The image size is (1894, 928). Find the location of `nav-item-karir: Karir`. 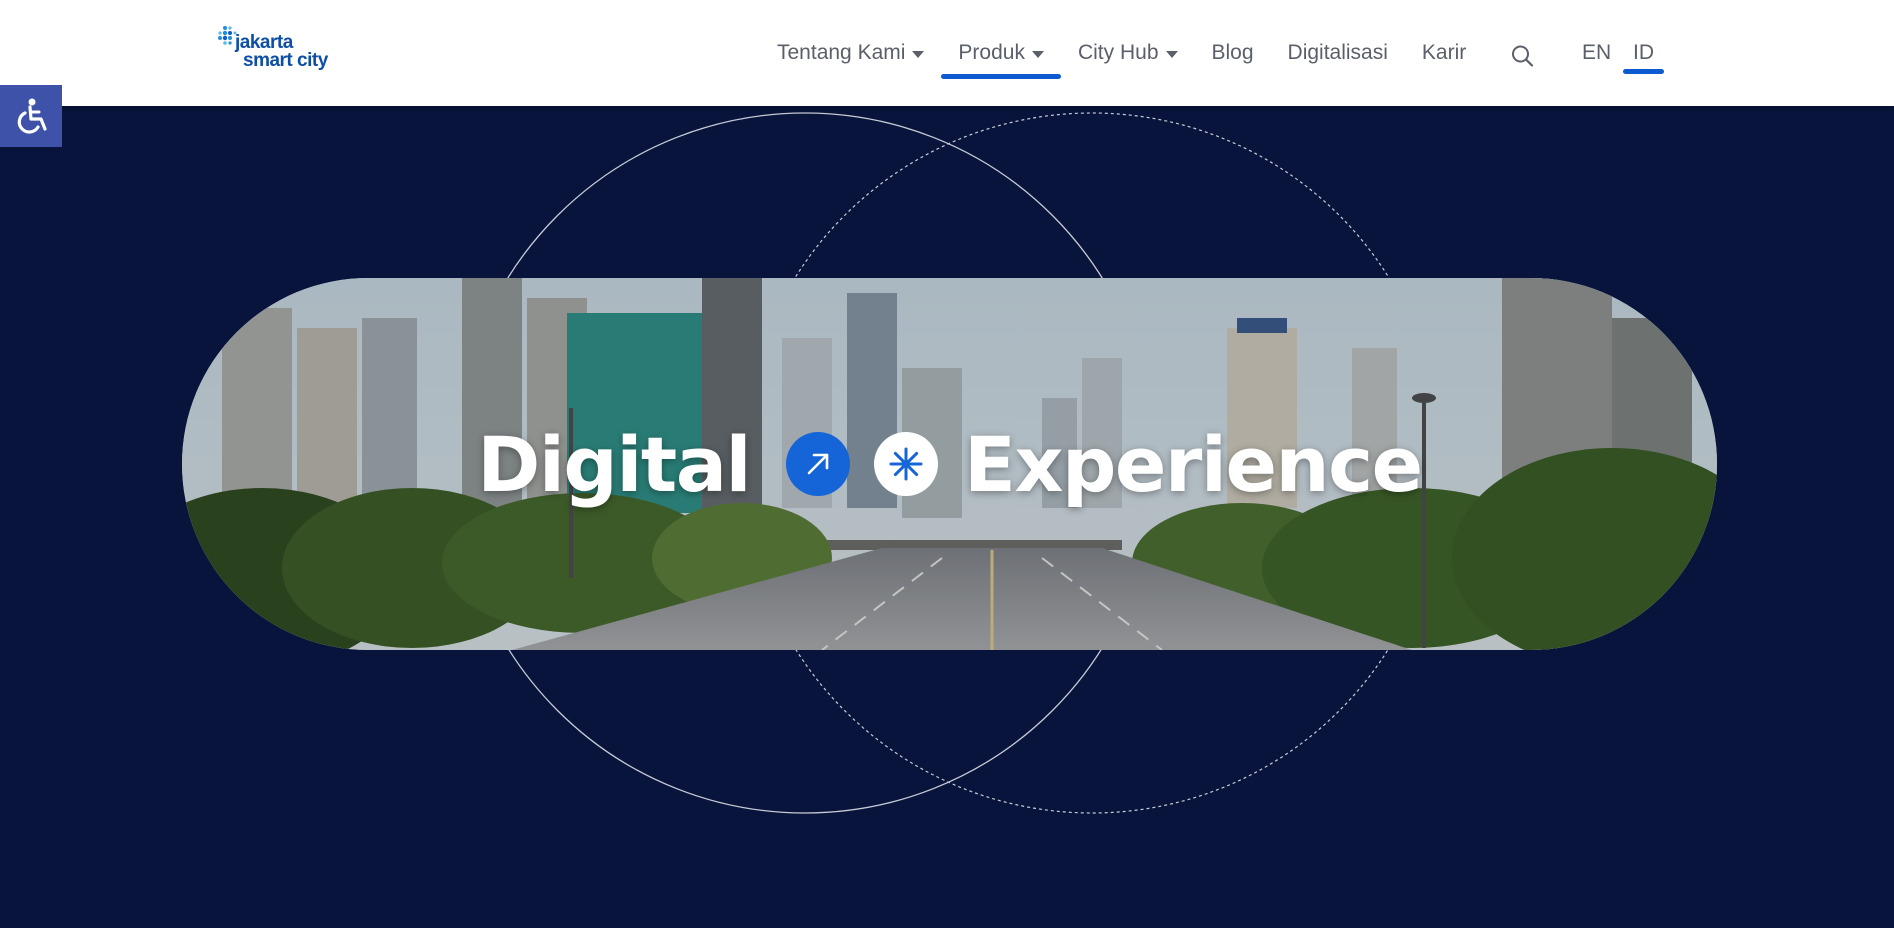

nav-item-karir: Karir is located at coordinates (1444, 53).